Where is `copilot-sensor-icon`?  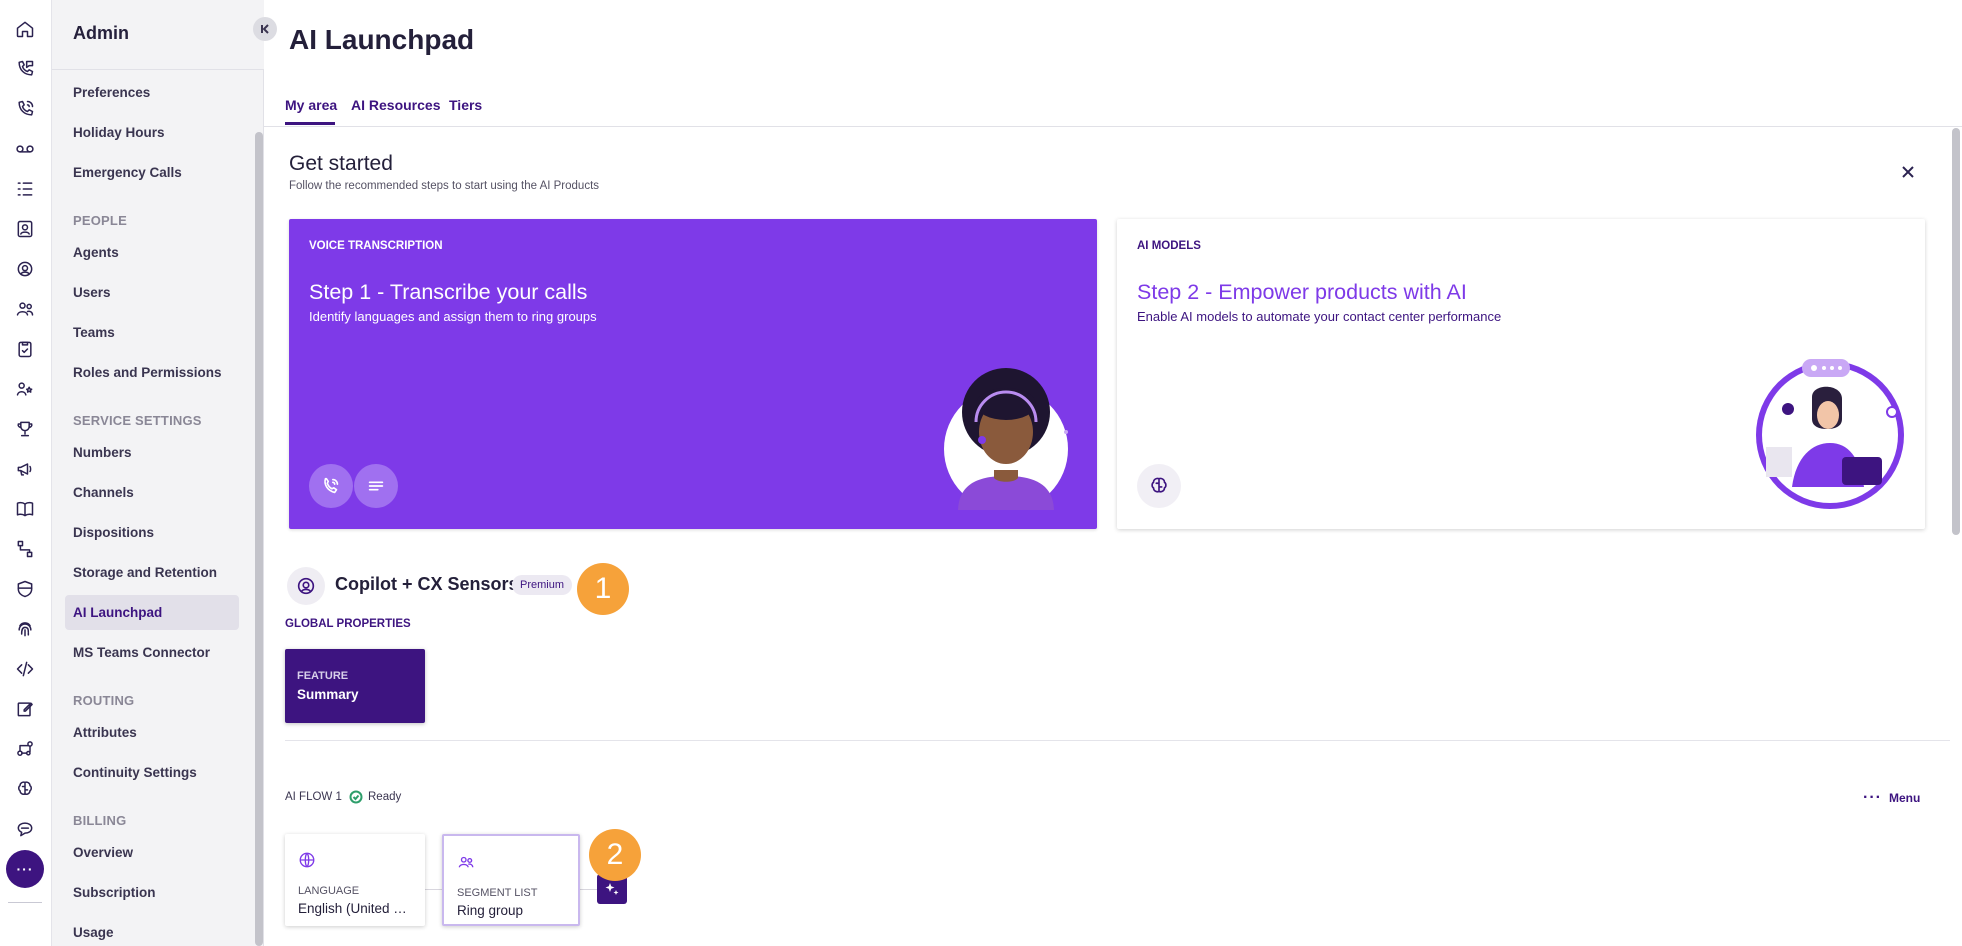 copilot-sensor-icon is located at coordinates (306, 586).